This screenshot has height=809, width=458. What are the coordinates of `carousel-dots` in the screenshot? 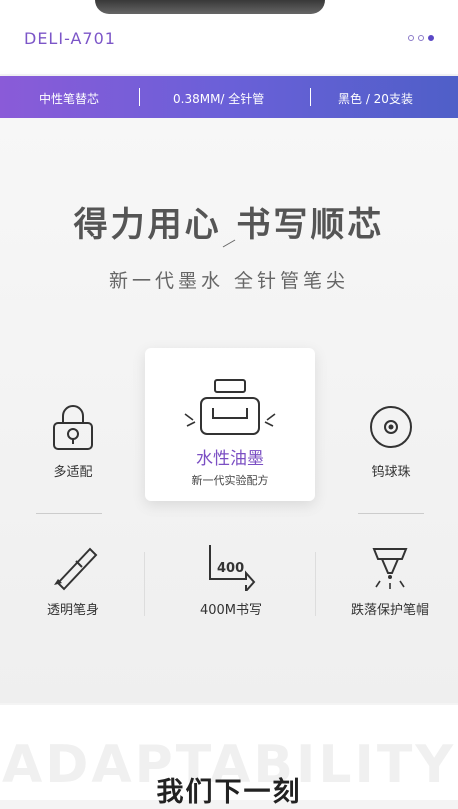 It's located at (421, 38).